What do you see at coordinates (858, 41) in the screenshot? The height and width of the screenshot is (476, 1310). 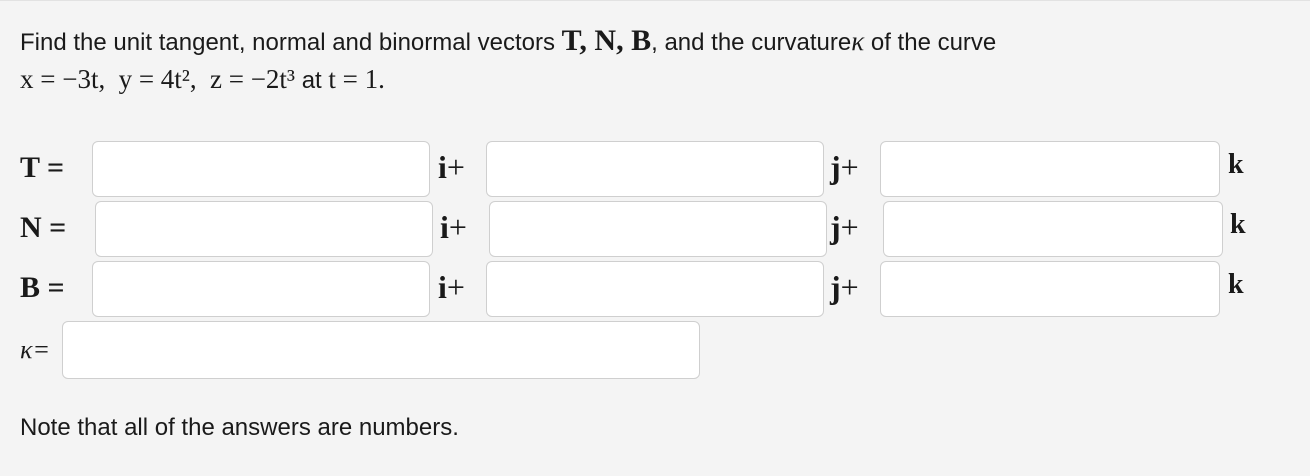 I see `kappa-symbol: κ` at bounding box center [858, 41].